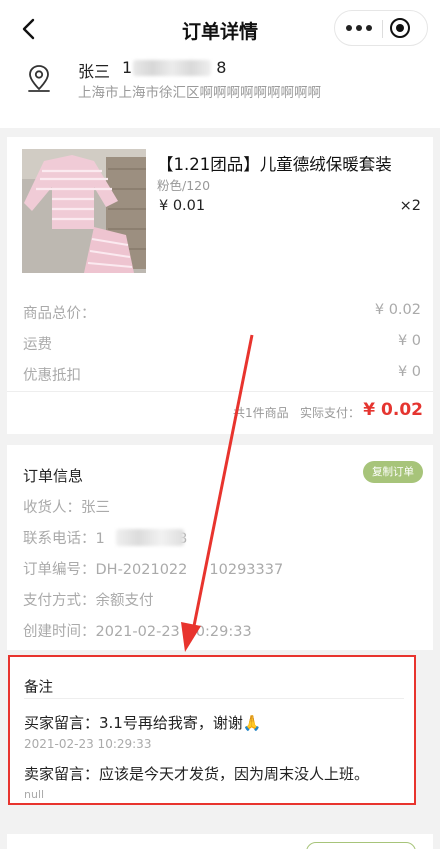 The image size is (440, 849). Describe the element at coordinates (261, 413) in the screenshot. I see `item-count: 共1件商品` at that location.